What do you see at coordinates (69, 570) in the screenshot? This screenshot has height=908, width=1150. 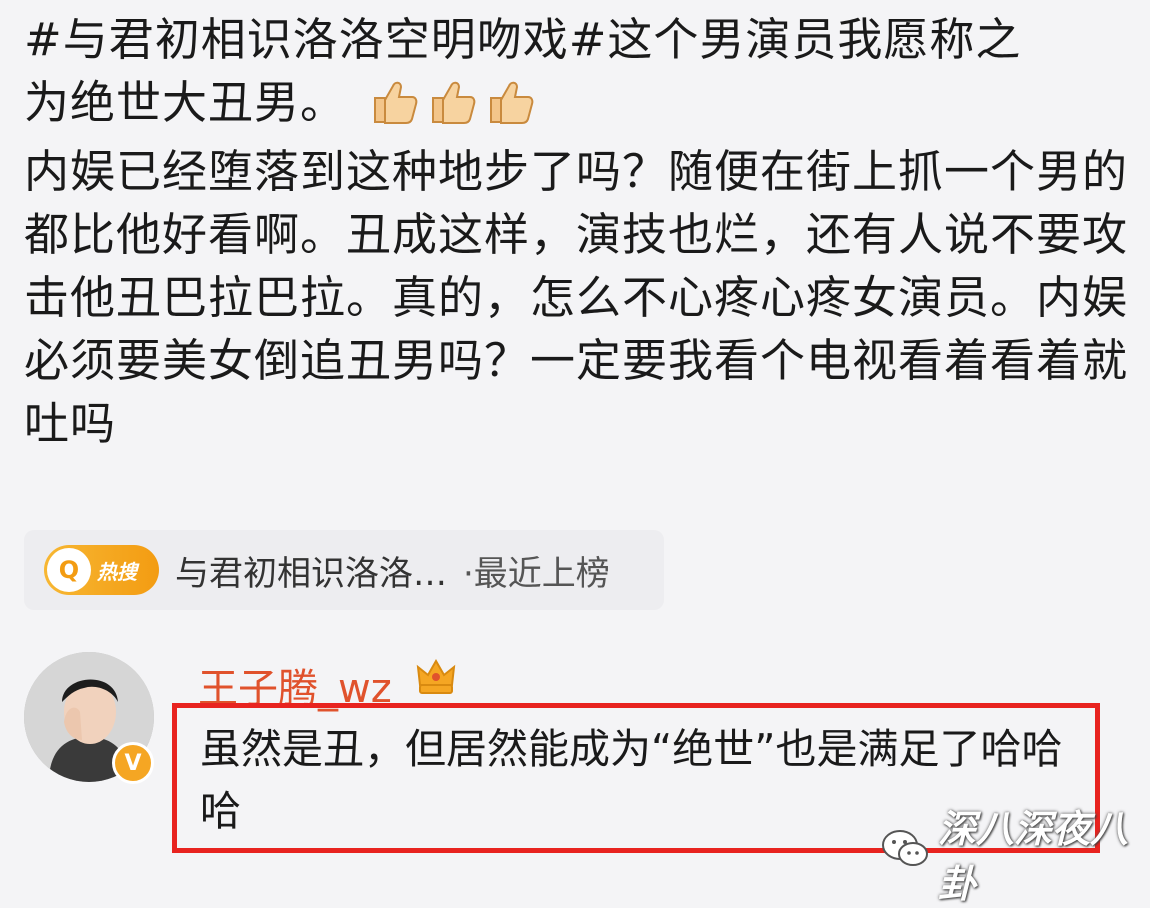 I see `search-icon: Q` at bounding box center [69, 570].